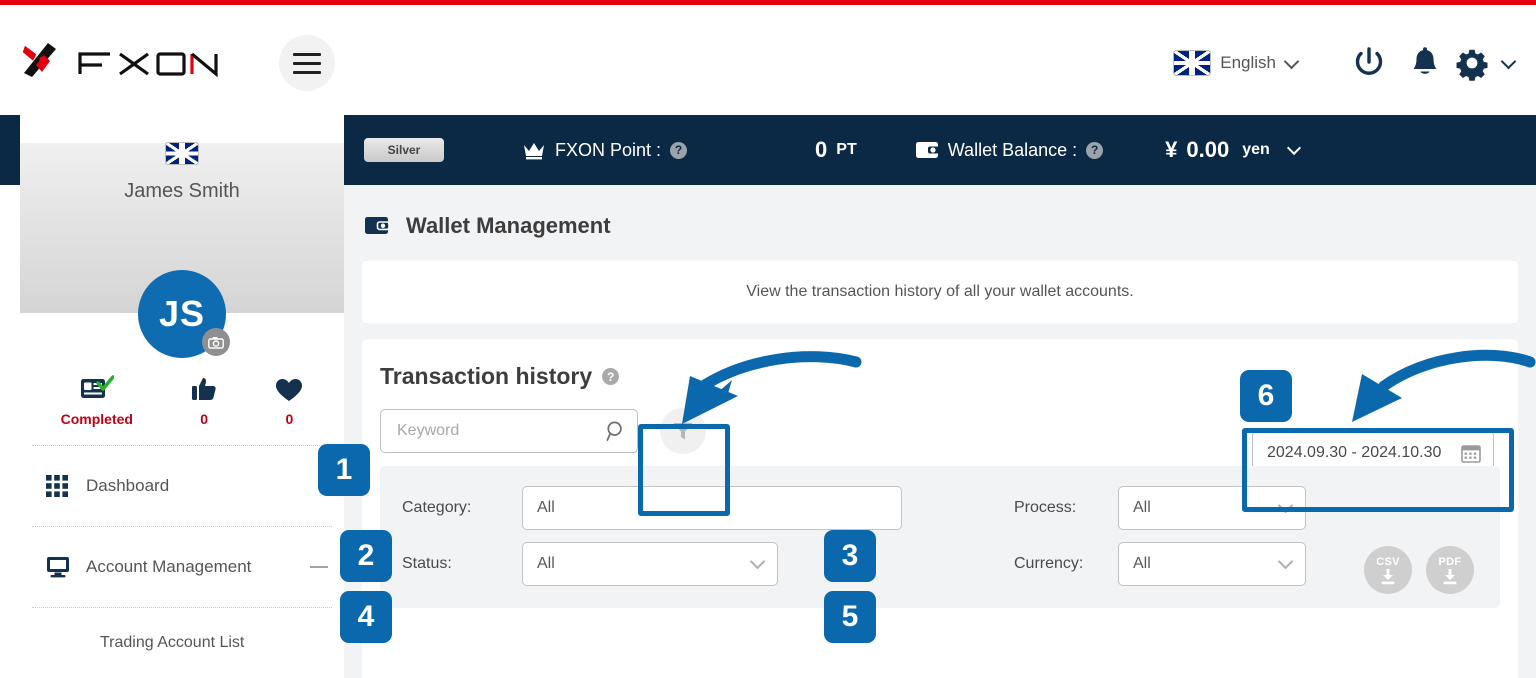 Image resolution: width=1536 pixels, height=678 pixels. What do you see at coordinates (10, 150) in the screenshot?
I see `left-navy-strip` at bounding box center [10, 150].